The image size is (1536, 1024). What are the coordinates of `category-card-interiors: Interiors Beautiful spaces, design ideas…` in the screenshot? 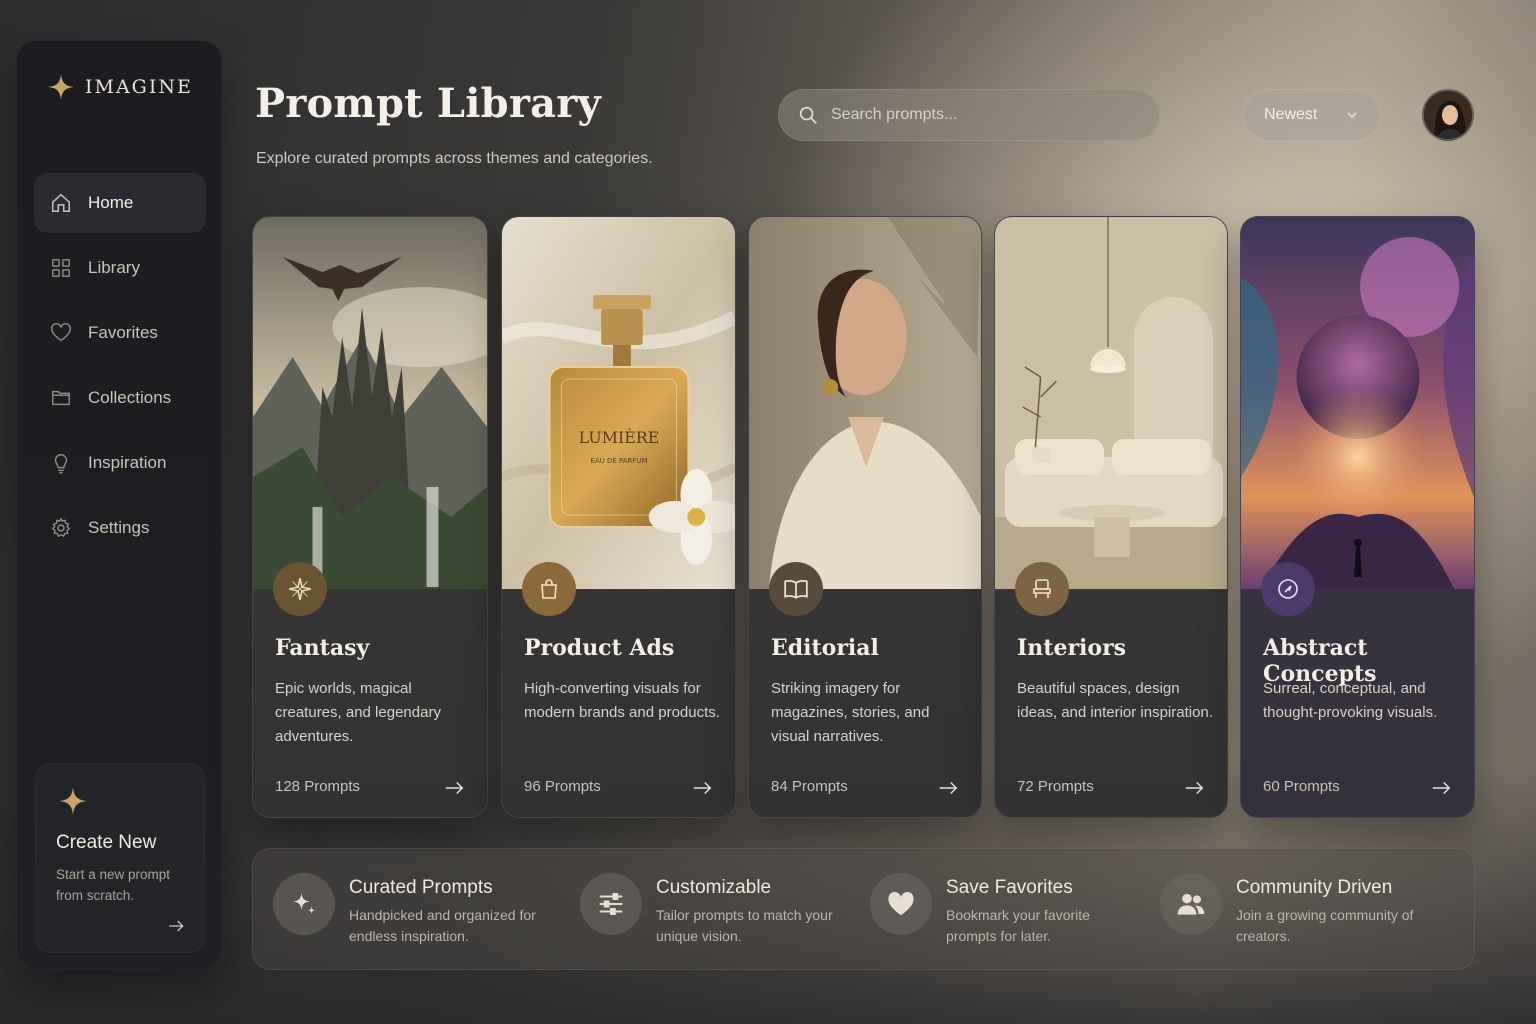 It's located at (1111, 517).